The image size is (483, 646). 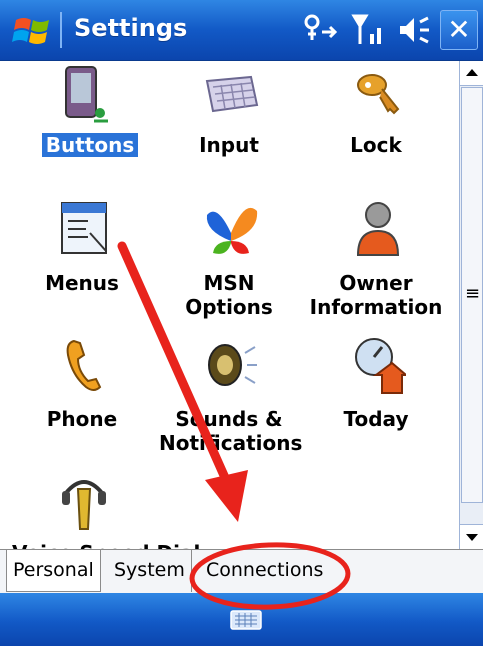 I want to click on vertical-scrollbar: ≡, so click(x=471, y=305).